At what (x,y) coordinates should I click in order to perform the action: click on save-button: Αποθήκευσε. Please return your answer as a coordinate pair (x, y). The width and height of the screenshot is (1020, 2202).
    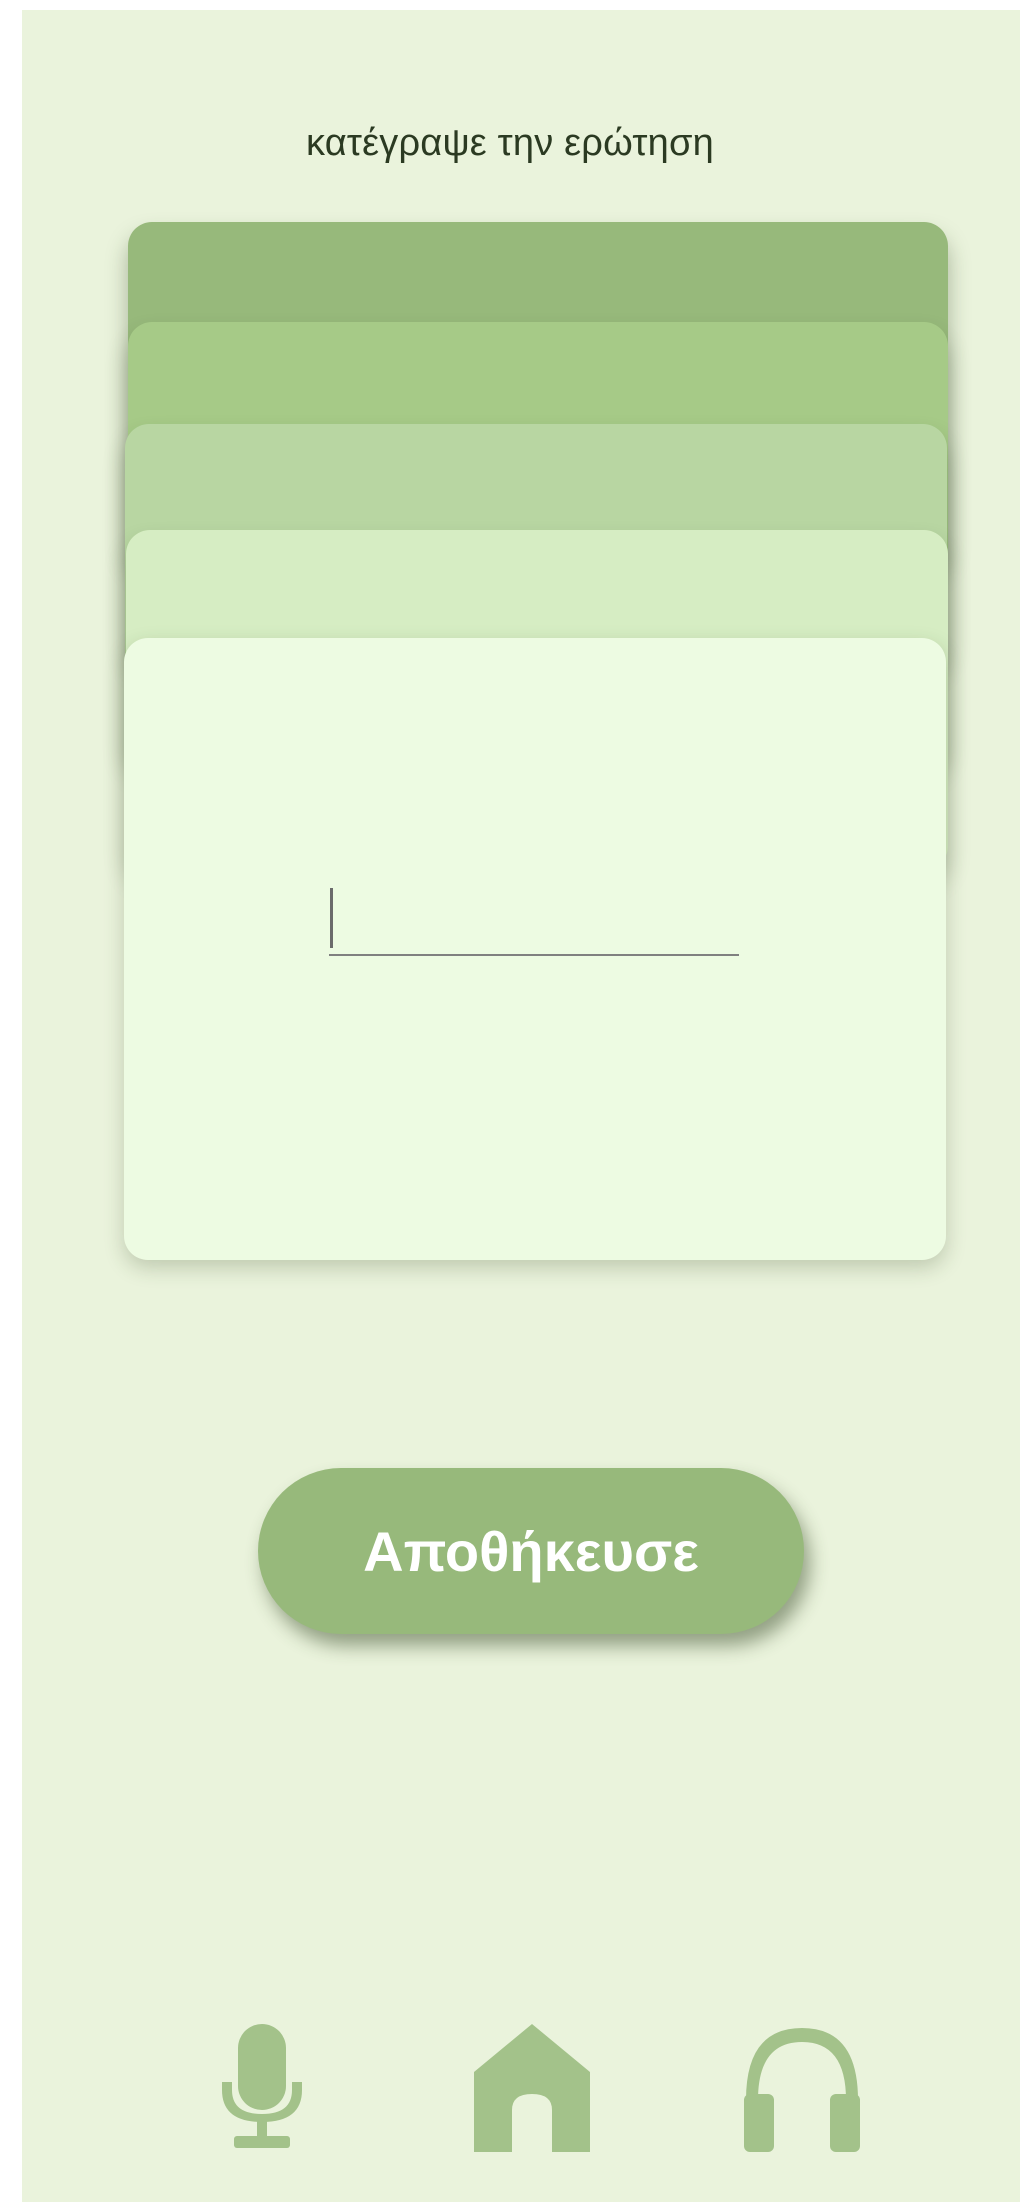
    Looking at the image, I should click on (531, 1551).